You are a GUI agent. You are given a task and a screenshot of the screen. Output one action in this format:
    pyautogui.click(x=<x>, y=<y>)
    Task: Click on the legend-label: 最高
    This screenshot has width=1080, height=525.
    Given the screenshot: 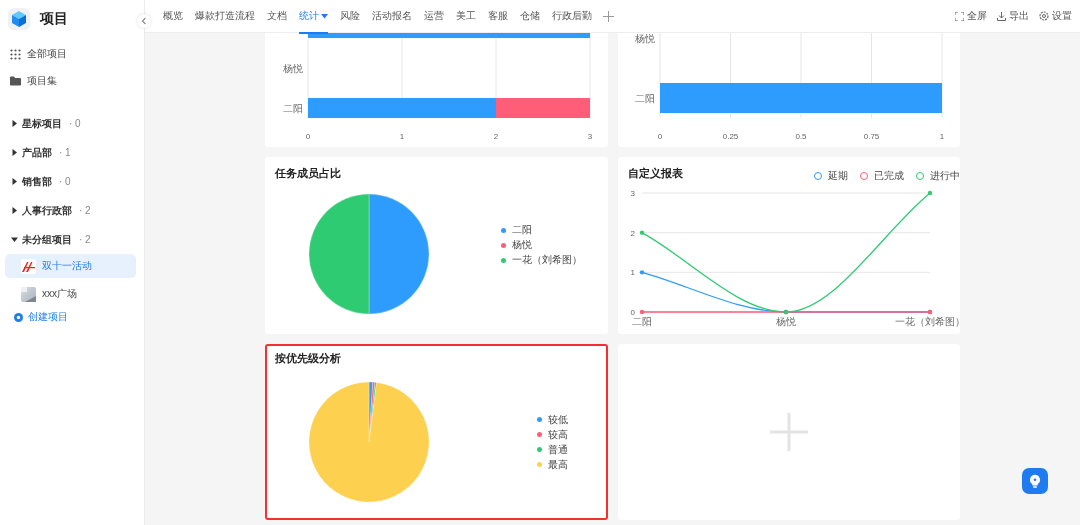 What is the action you would take?
    pyautogui.click(x=558, y=464)
    